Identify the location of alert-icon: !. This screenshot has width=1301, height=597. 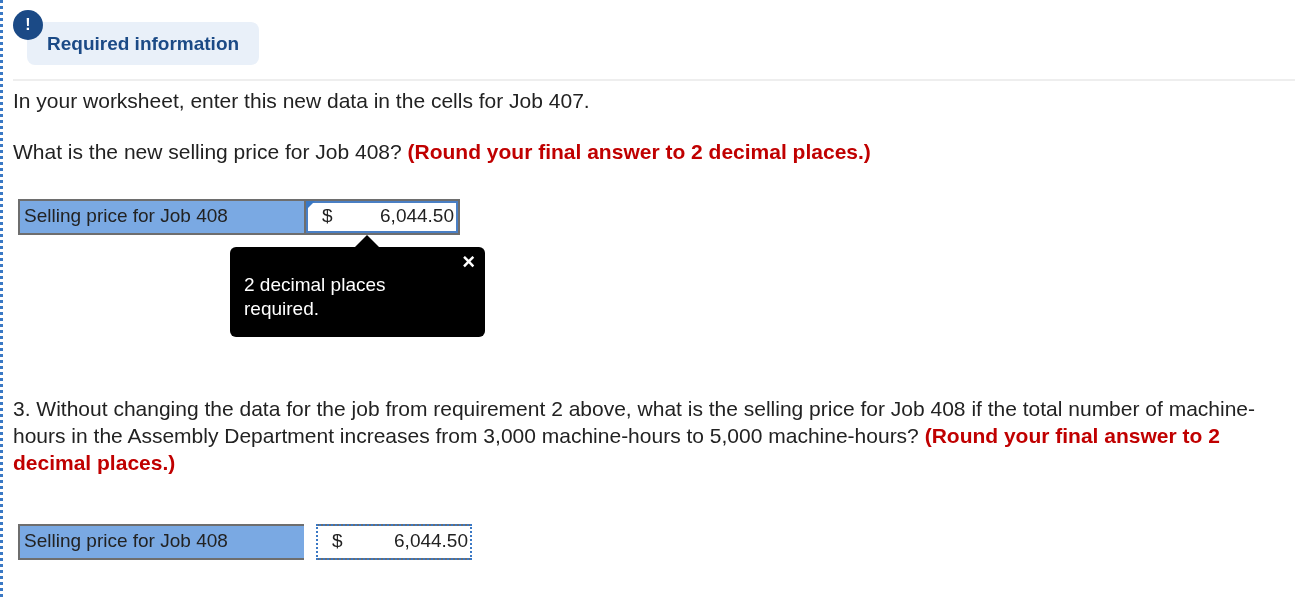
(28, 25).